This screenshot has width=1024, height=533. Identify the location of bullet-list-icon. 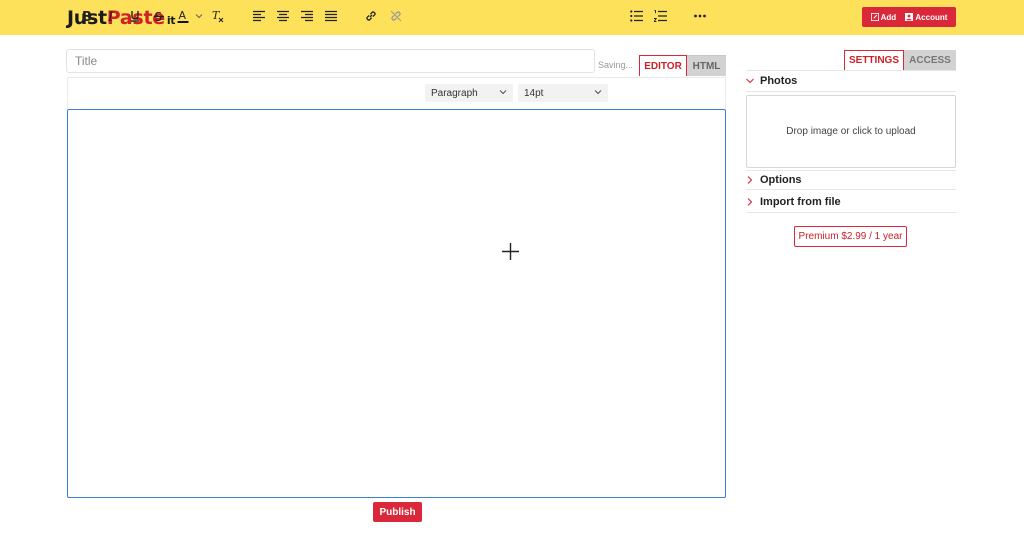
(636, 16).